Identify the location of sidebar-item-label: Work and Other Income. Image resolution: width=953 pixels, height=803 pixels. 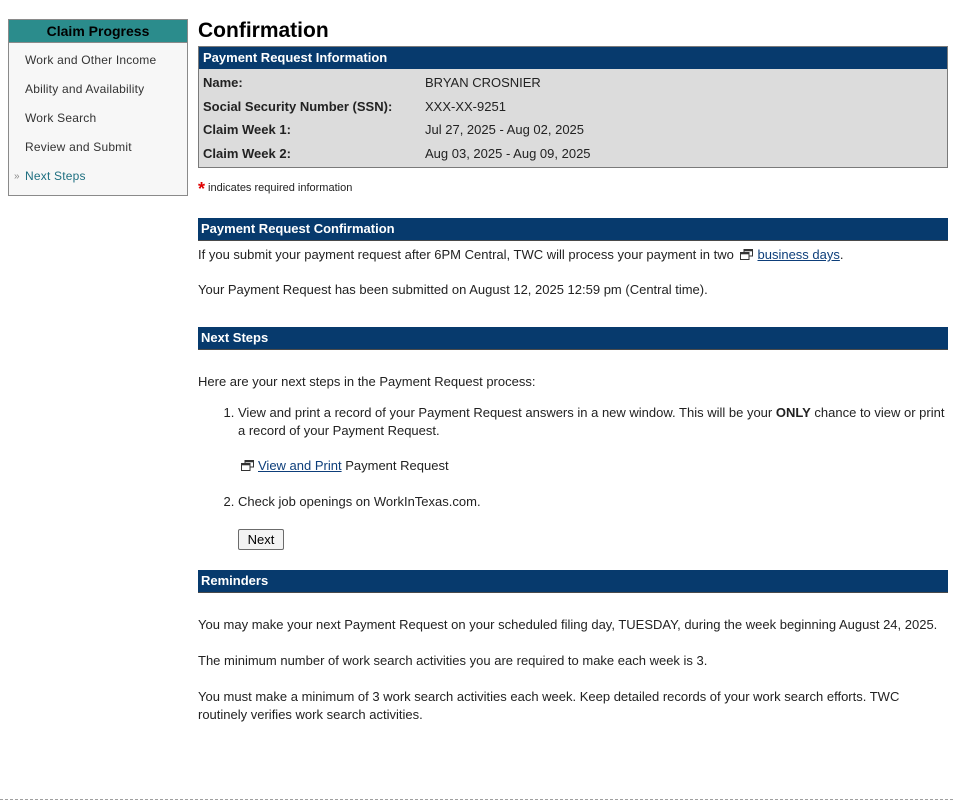
(91, 60).